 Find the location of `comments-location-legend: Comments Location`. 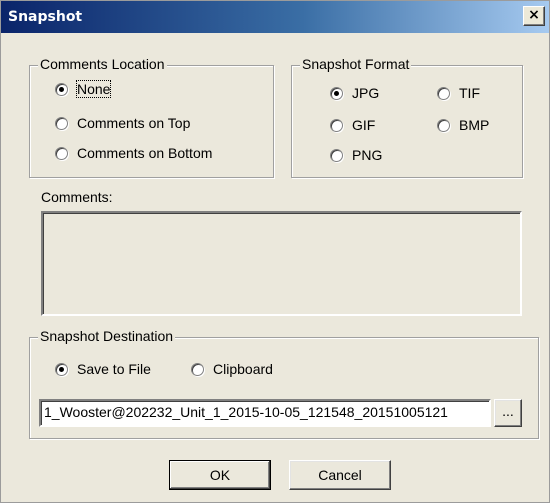

comments-location-legend: Comments Location is located at coordinates (102, 64).